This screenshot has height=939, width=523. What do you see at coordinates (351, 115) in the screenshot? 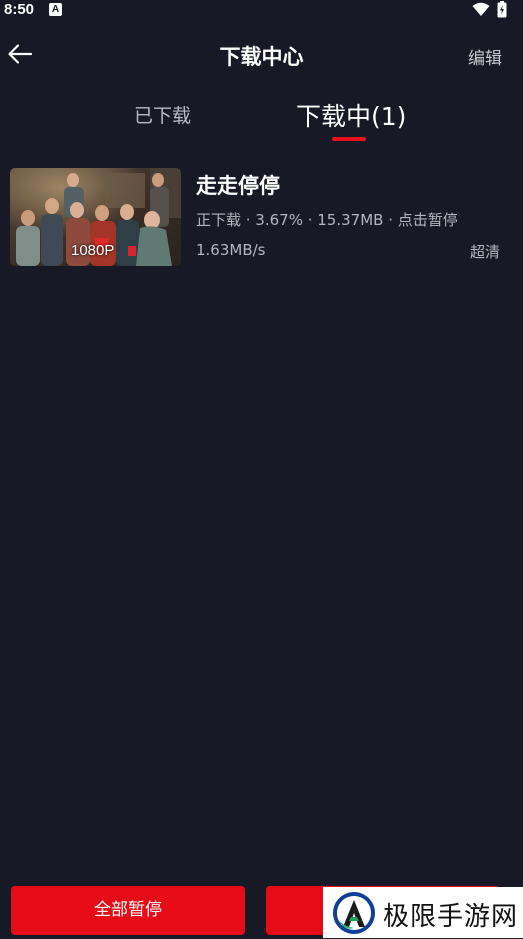
I see `tab-downloading: 下载中(1)` at bounding box center [351, 115].